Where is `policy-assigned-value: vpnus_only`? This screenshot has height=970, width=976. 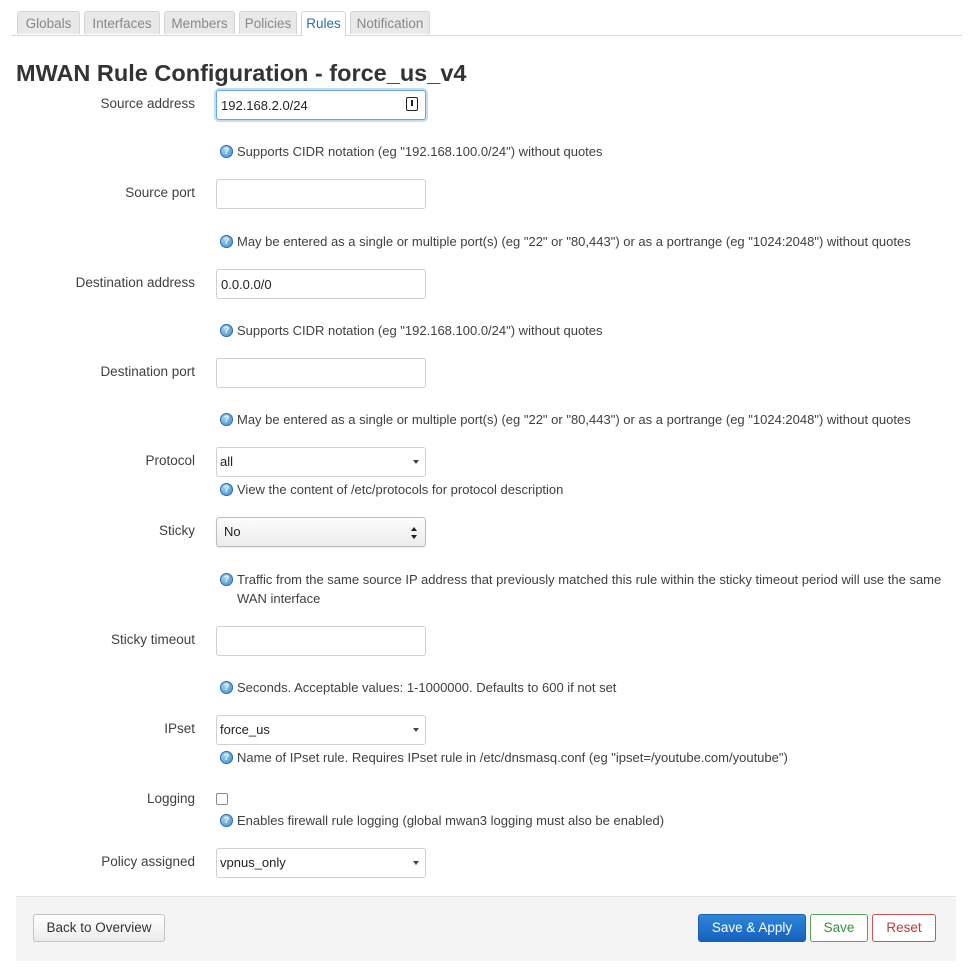
policy-assigned-value: vpnus_only is located at coordinates (253, 862).